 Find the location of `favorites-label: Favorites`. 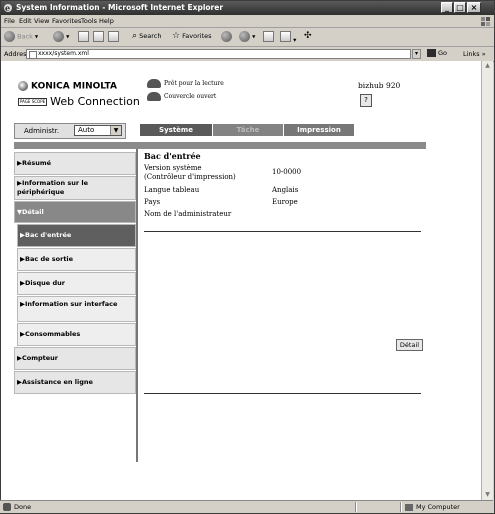

favorites-label: Favorites is located at coordinates (197, 36).